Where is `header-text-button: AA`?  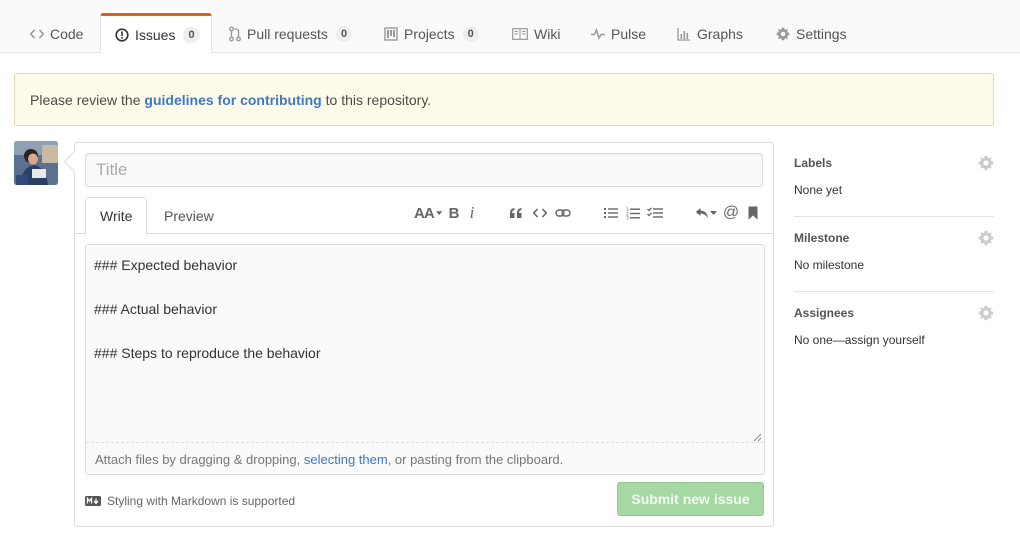 header-text-button: AA is located at coordinates (428, 213).